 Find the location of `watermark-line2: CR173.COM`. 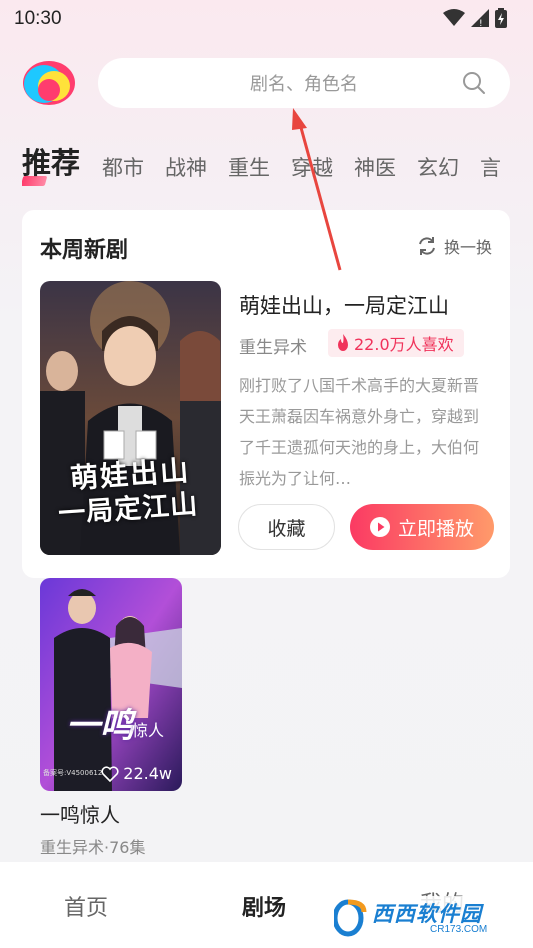

watermark-line2: CR173.COM is located at coordinates (459, 929).